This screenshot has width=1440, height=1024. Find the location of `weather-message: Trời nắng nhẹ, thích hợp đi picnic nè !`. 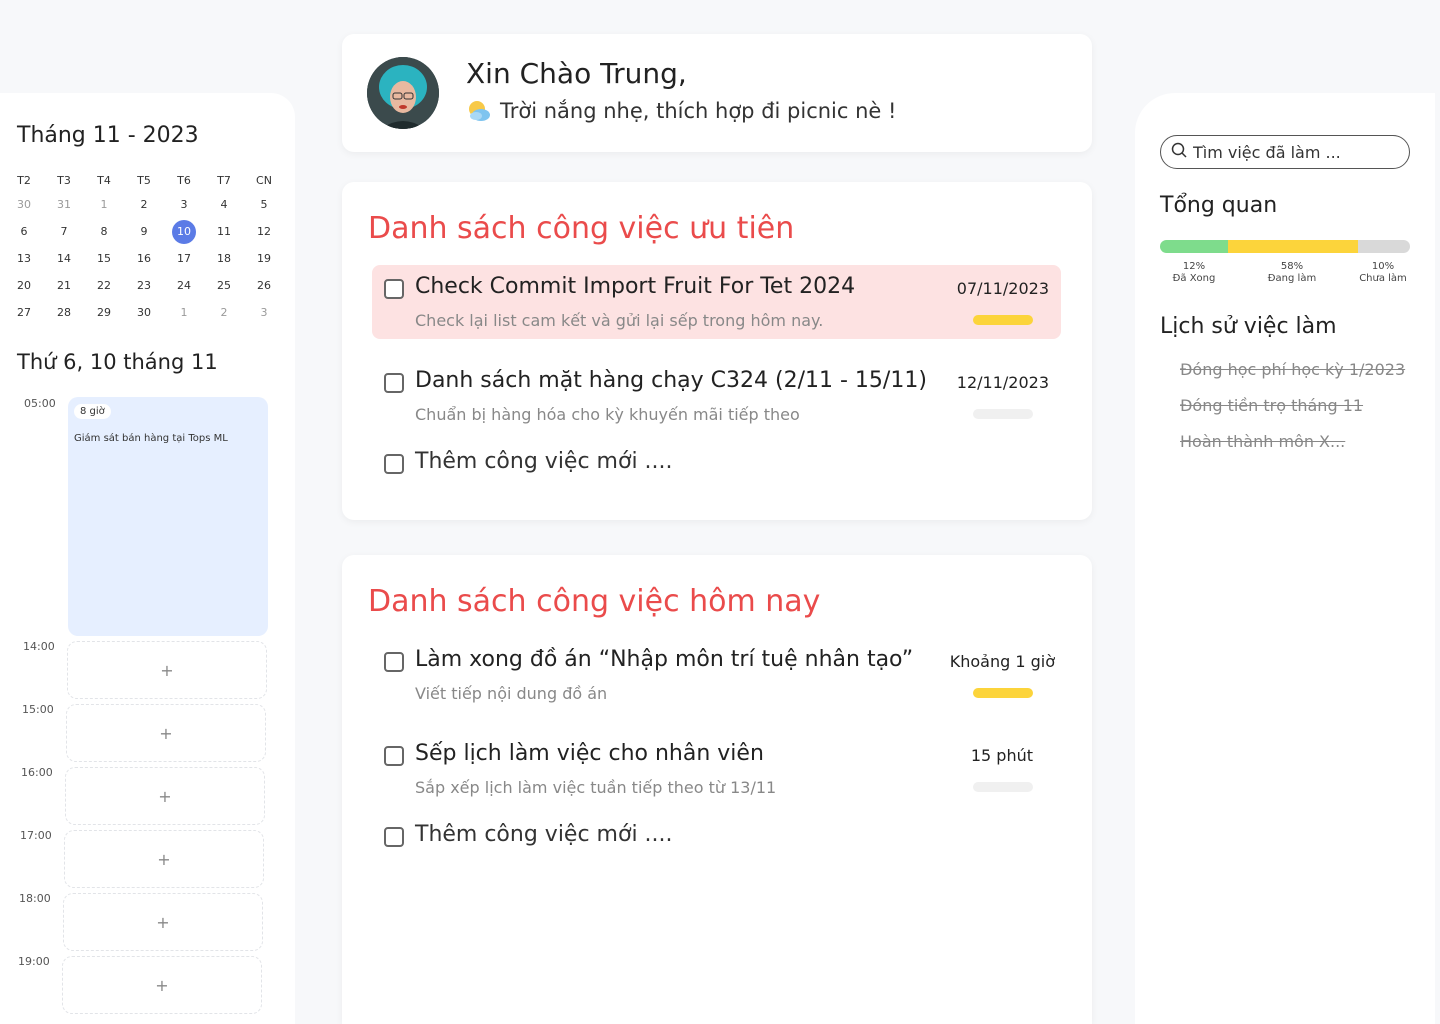

weather-message: Trời nắng nhẹ, thích hợp đi picnic nè ! is located at coordinates (681, 111).